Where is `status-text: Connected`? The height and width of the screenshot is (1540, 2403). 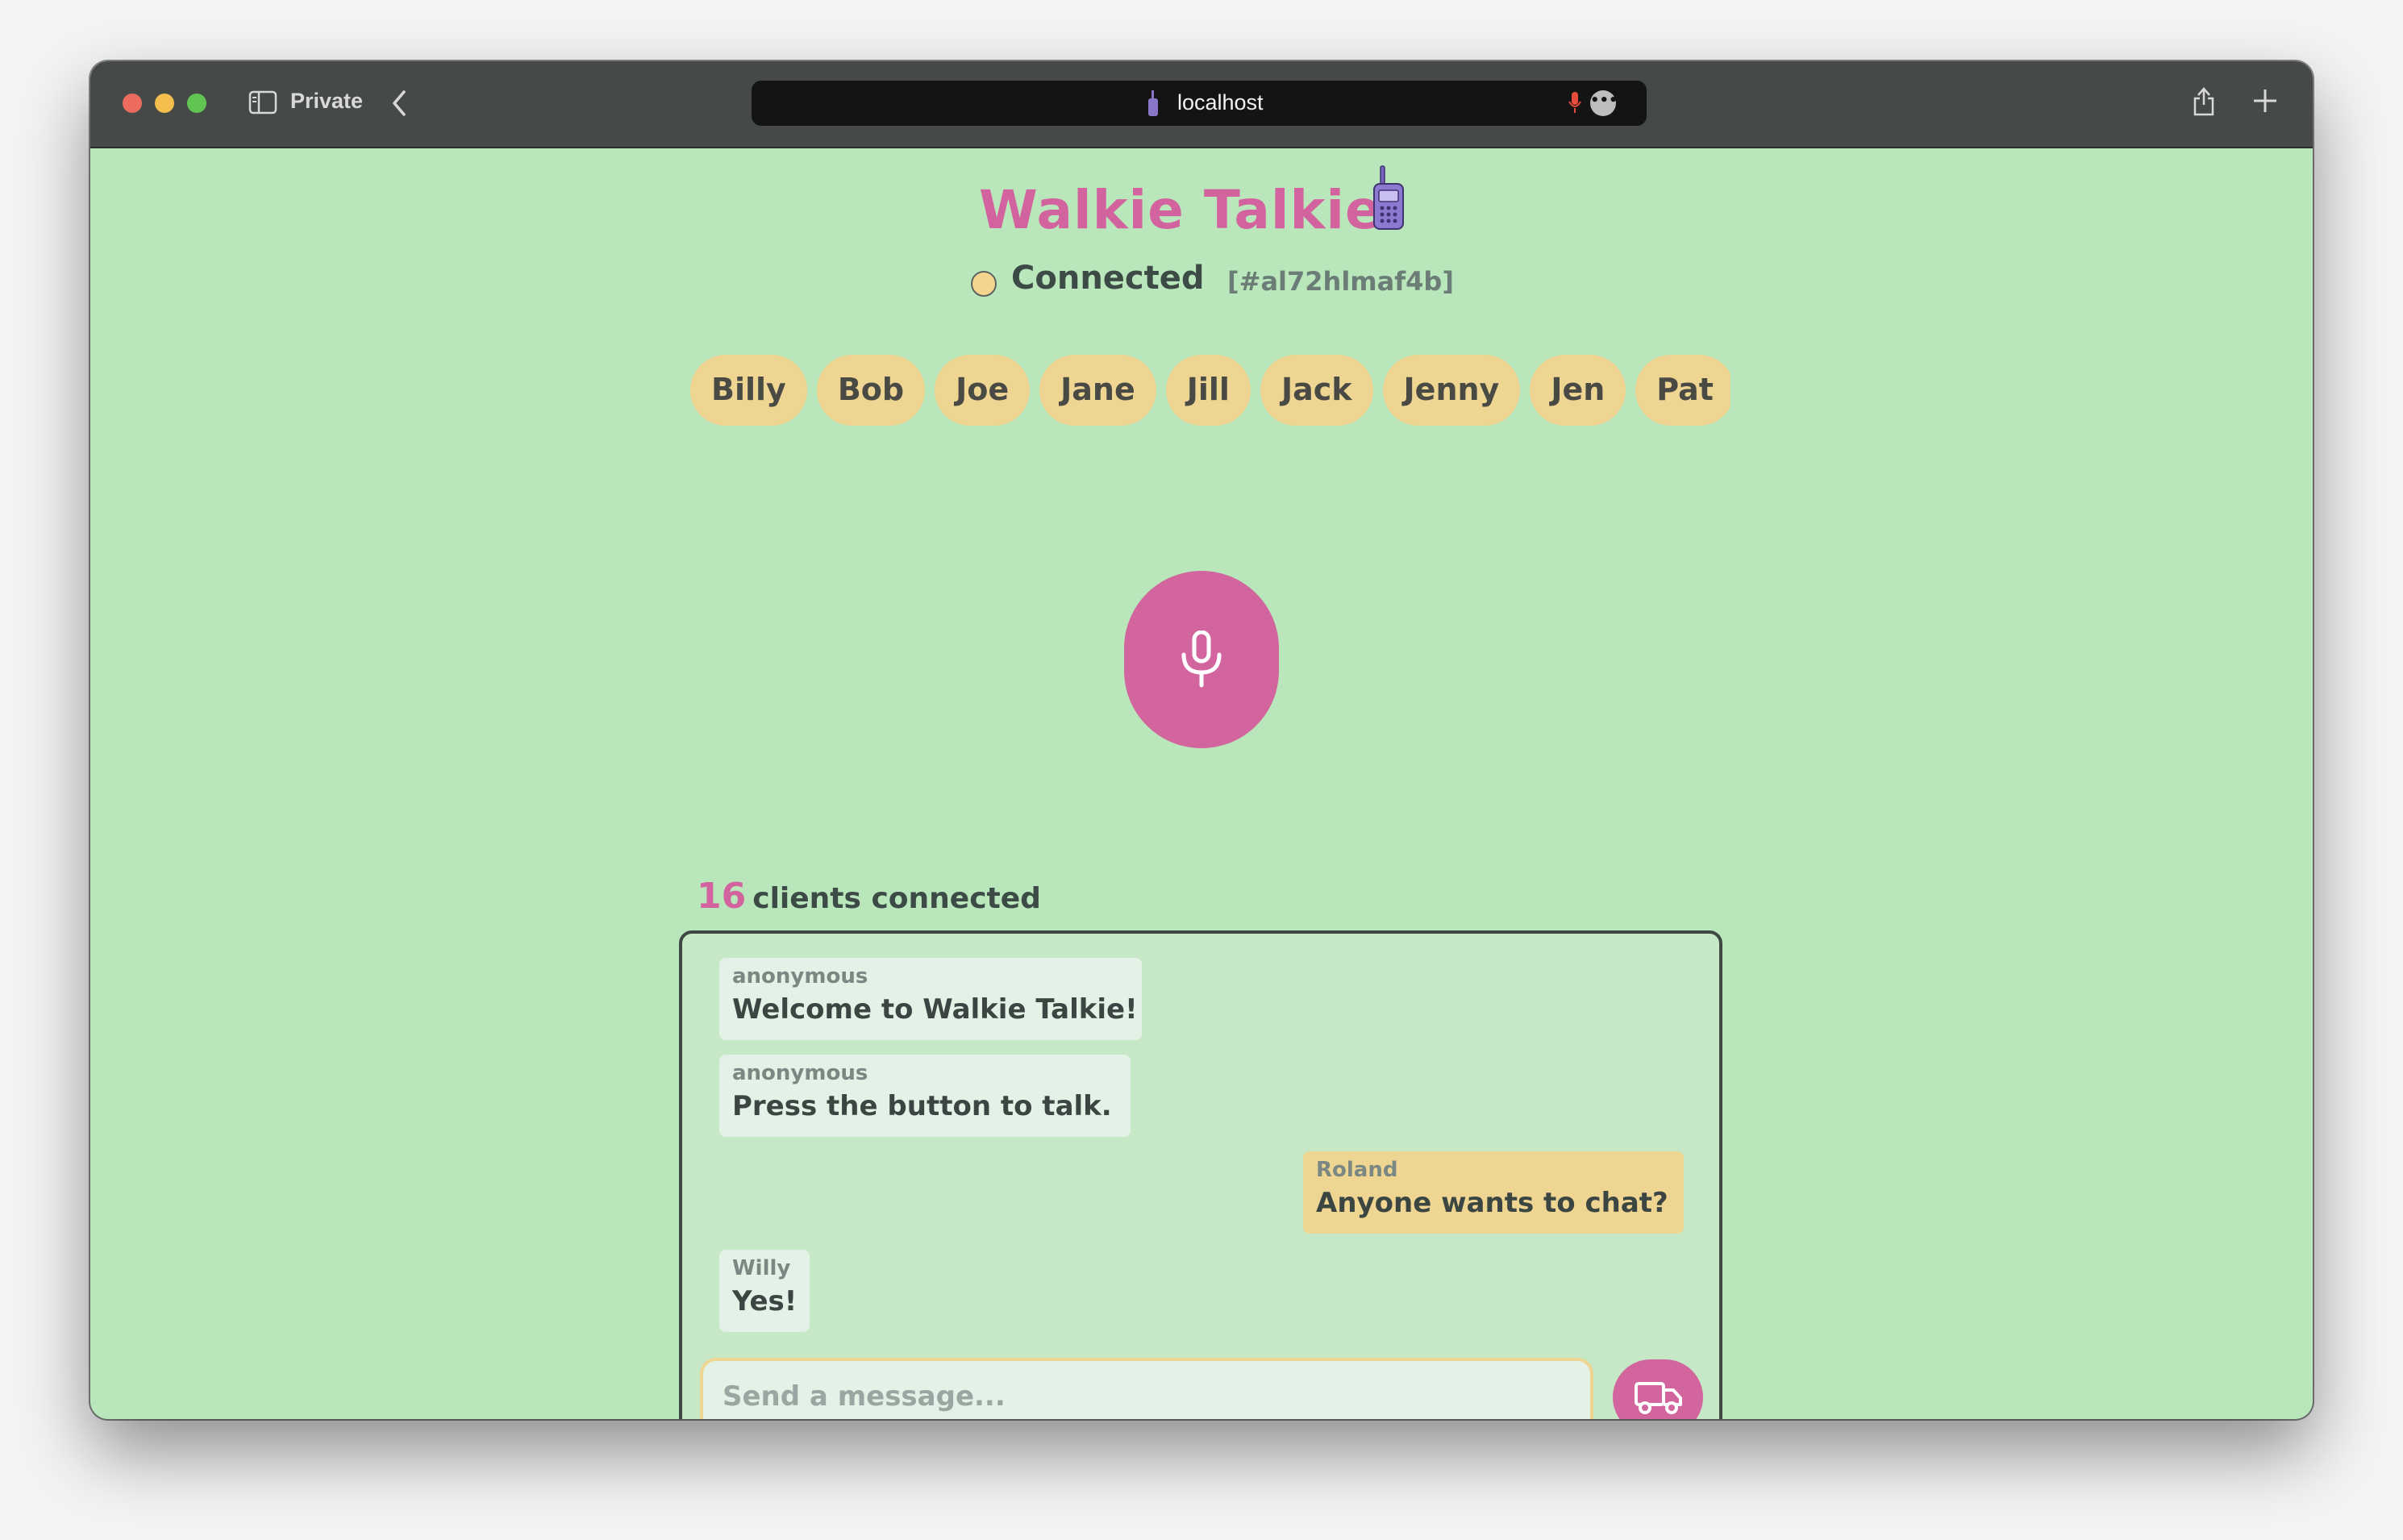
status-text: Connected is located at coordinates (1108, 278).